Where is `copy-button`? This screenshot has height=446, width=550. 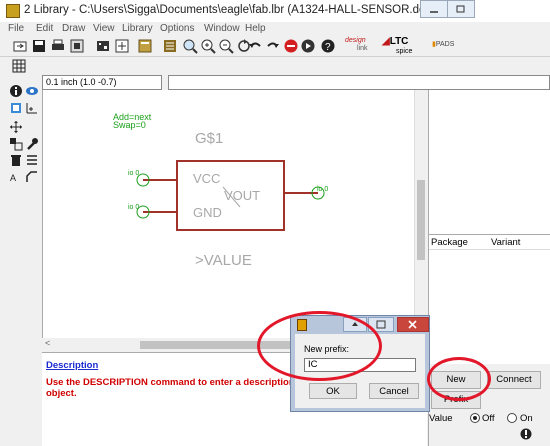 copy-button is located at coordinates (16, 144).